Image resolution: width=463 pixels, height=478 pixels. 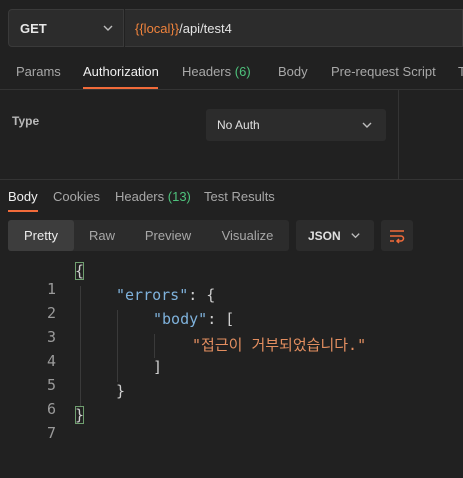 What do you see at coordinates (121, 71) in the screenshot?
I see `tab-authorization: Authorization` at bounding box center [121, 71].